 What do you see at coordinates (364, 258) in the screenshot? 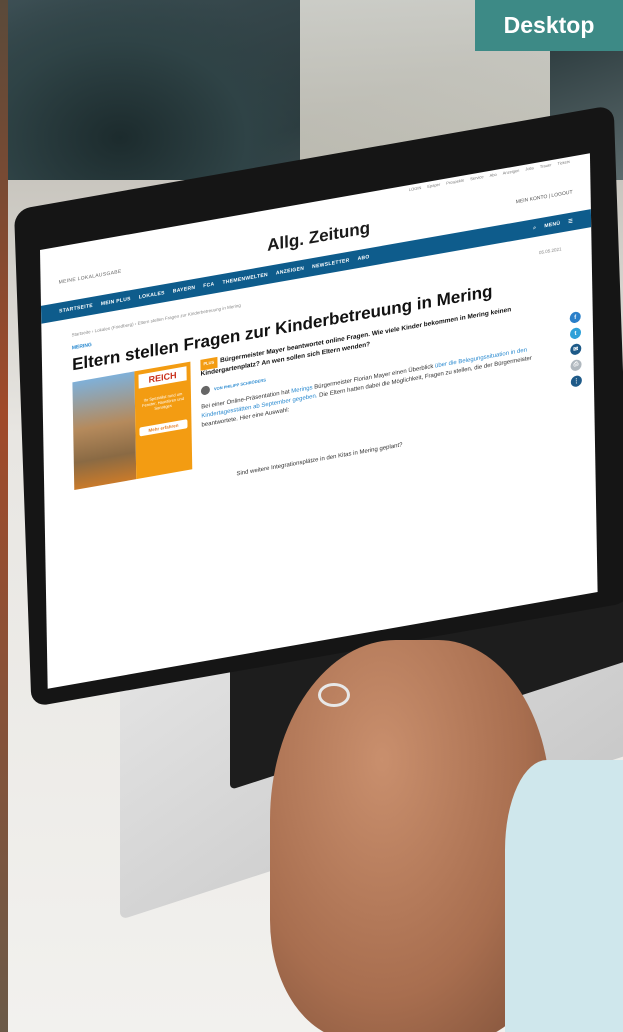
I see `nav-item-abo: ABO` at bounding box center [364, 258].